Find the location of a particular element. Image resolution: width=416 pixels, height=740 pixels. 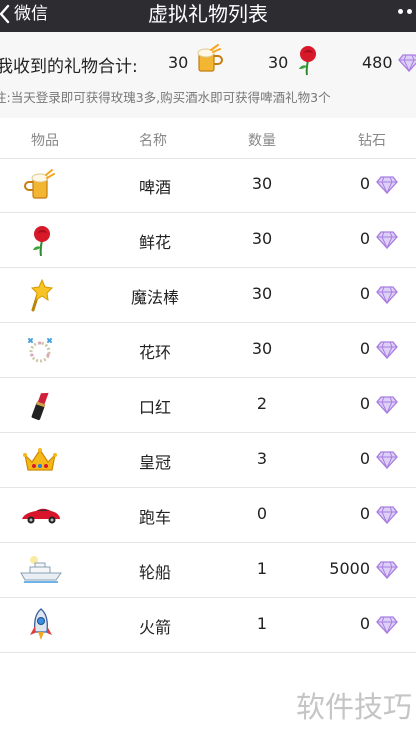

gift-name: 魔法棒 is located at coordinates (154, 297).